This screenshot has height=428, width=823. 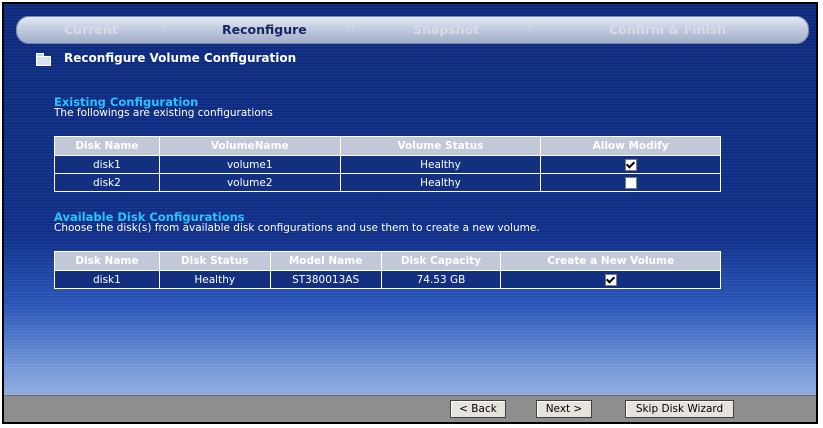 I want to click on create-new-volume-checkbox, so click(x=610, y=279).